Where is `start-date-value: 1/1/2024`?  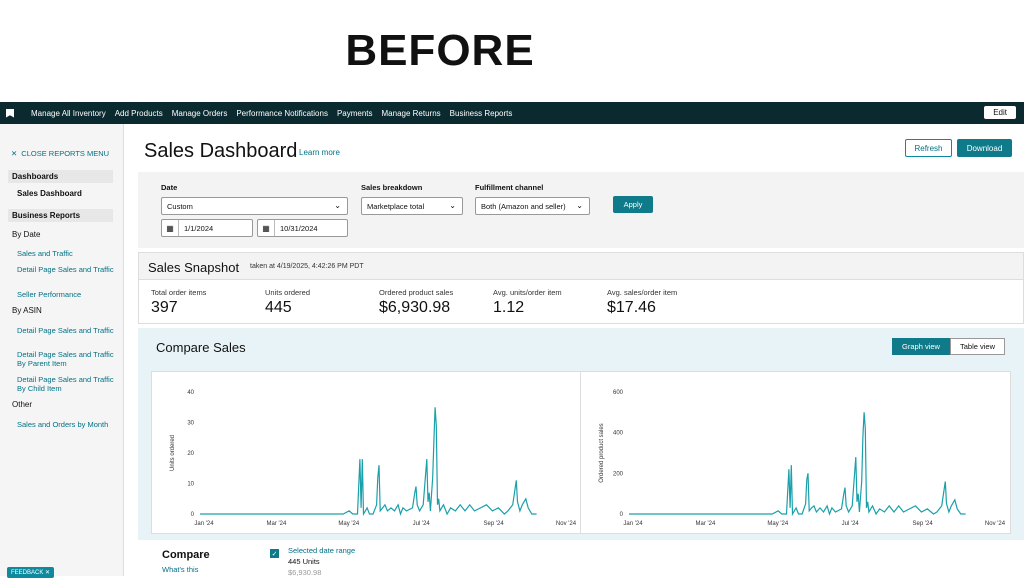 start-date-value: 1/1/2024 is located at coordinates (199, 228).